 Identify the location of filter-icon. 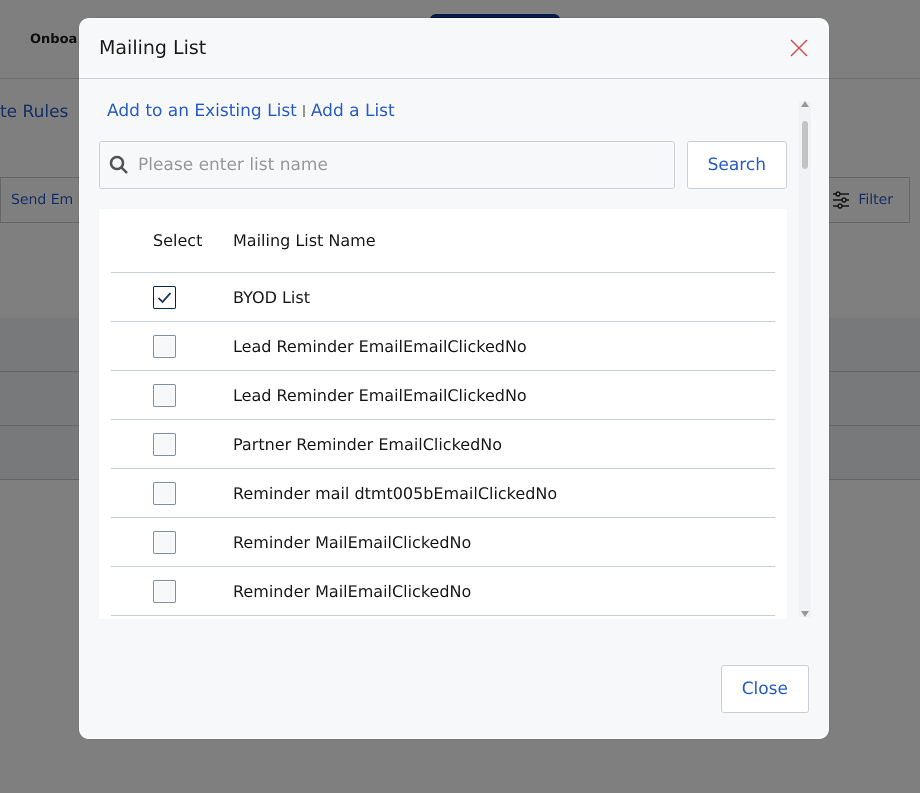
(841, 200).